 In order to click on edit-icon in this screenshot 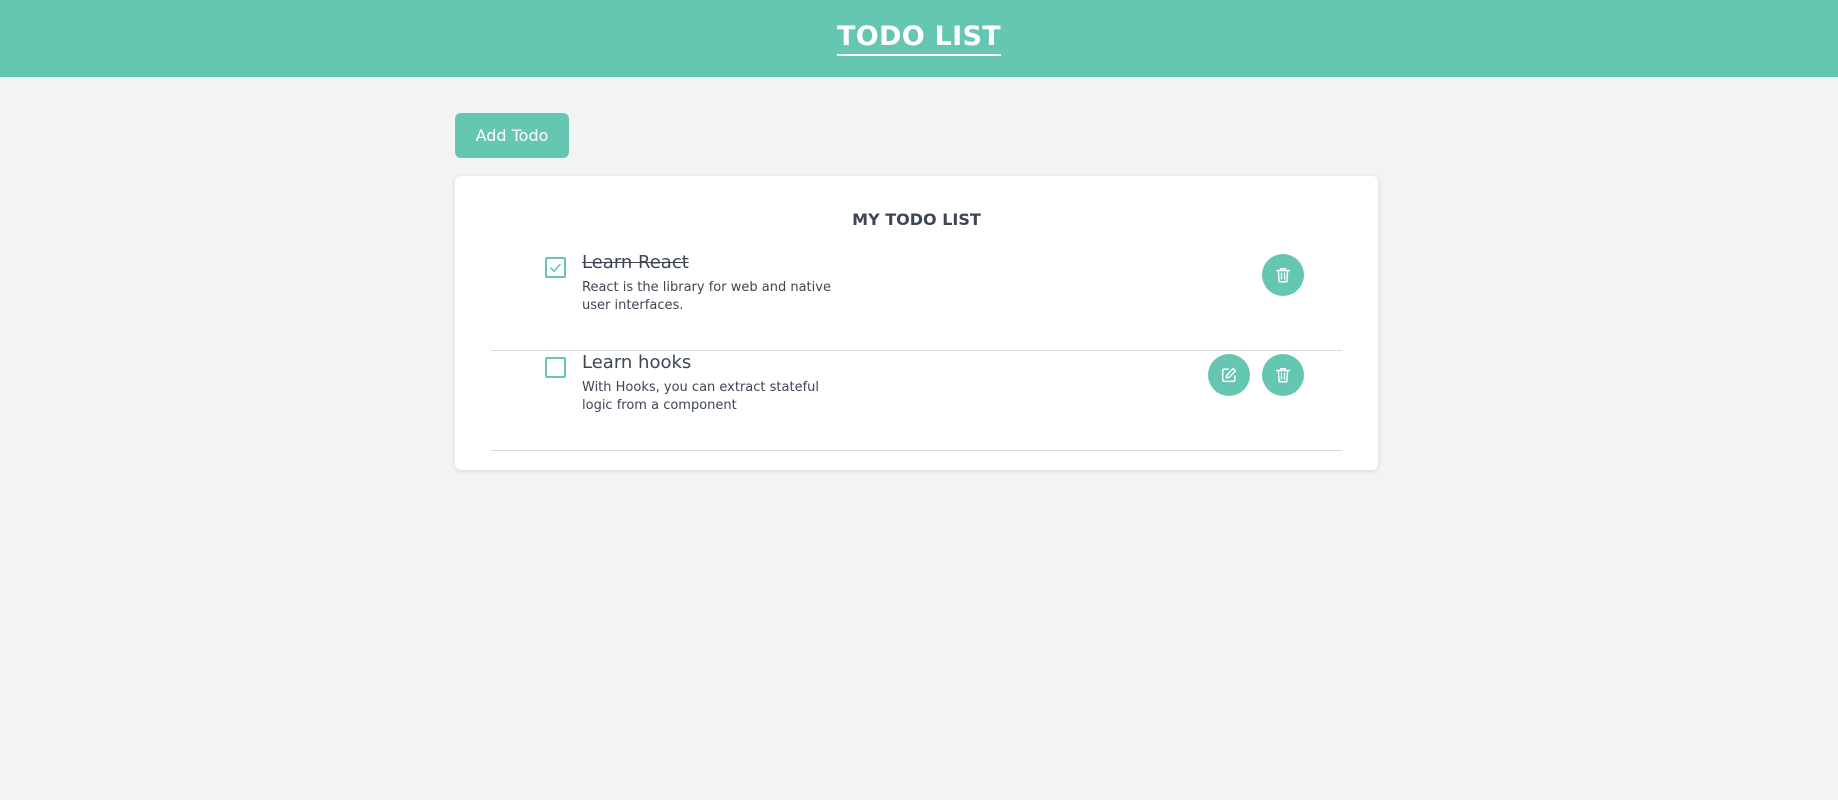, I will do `click(1229, 375)`.